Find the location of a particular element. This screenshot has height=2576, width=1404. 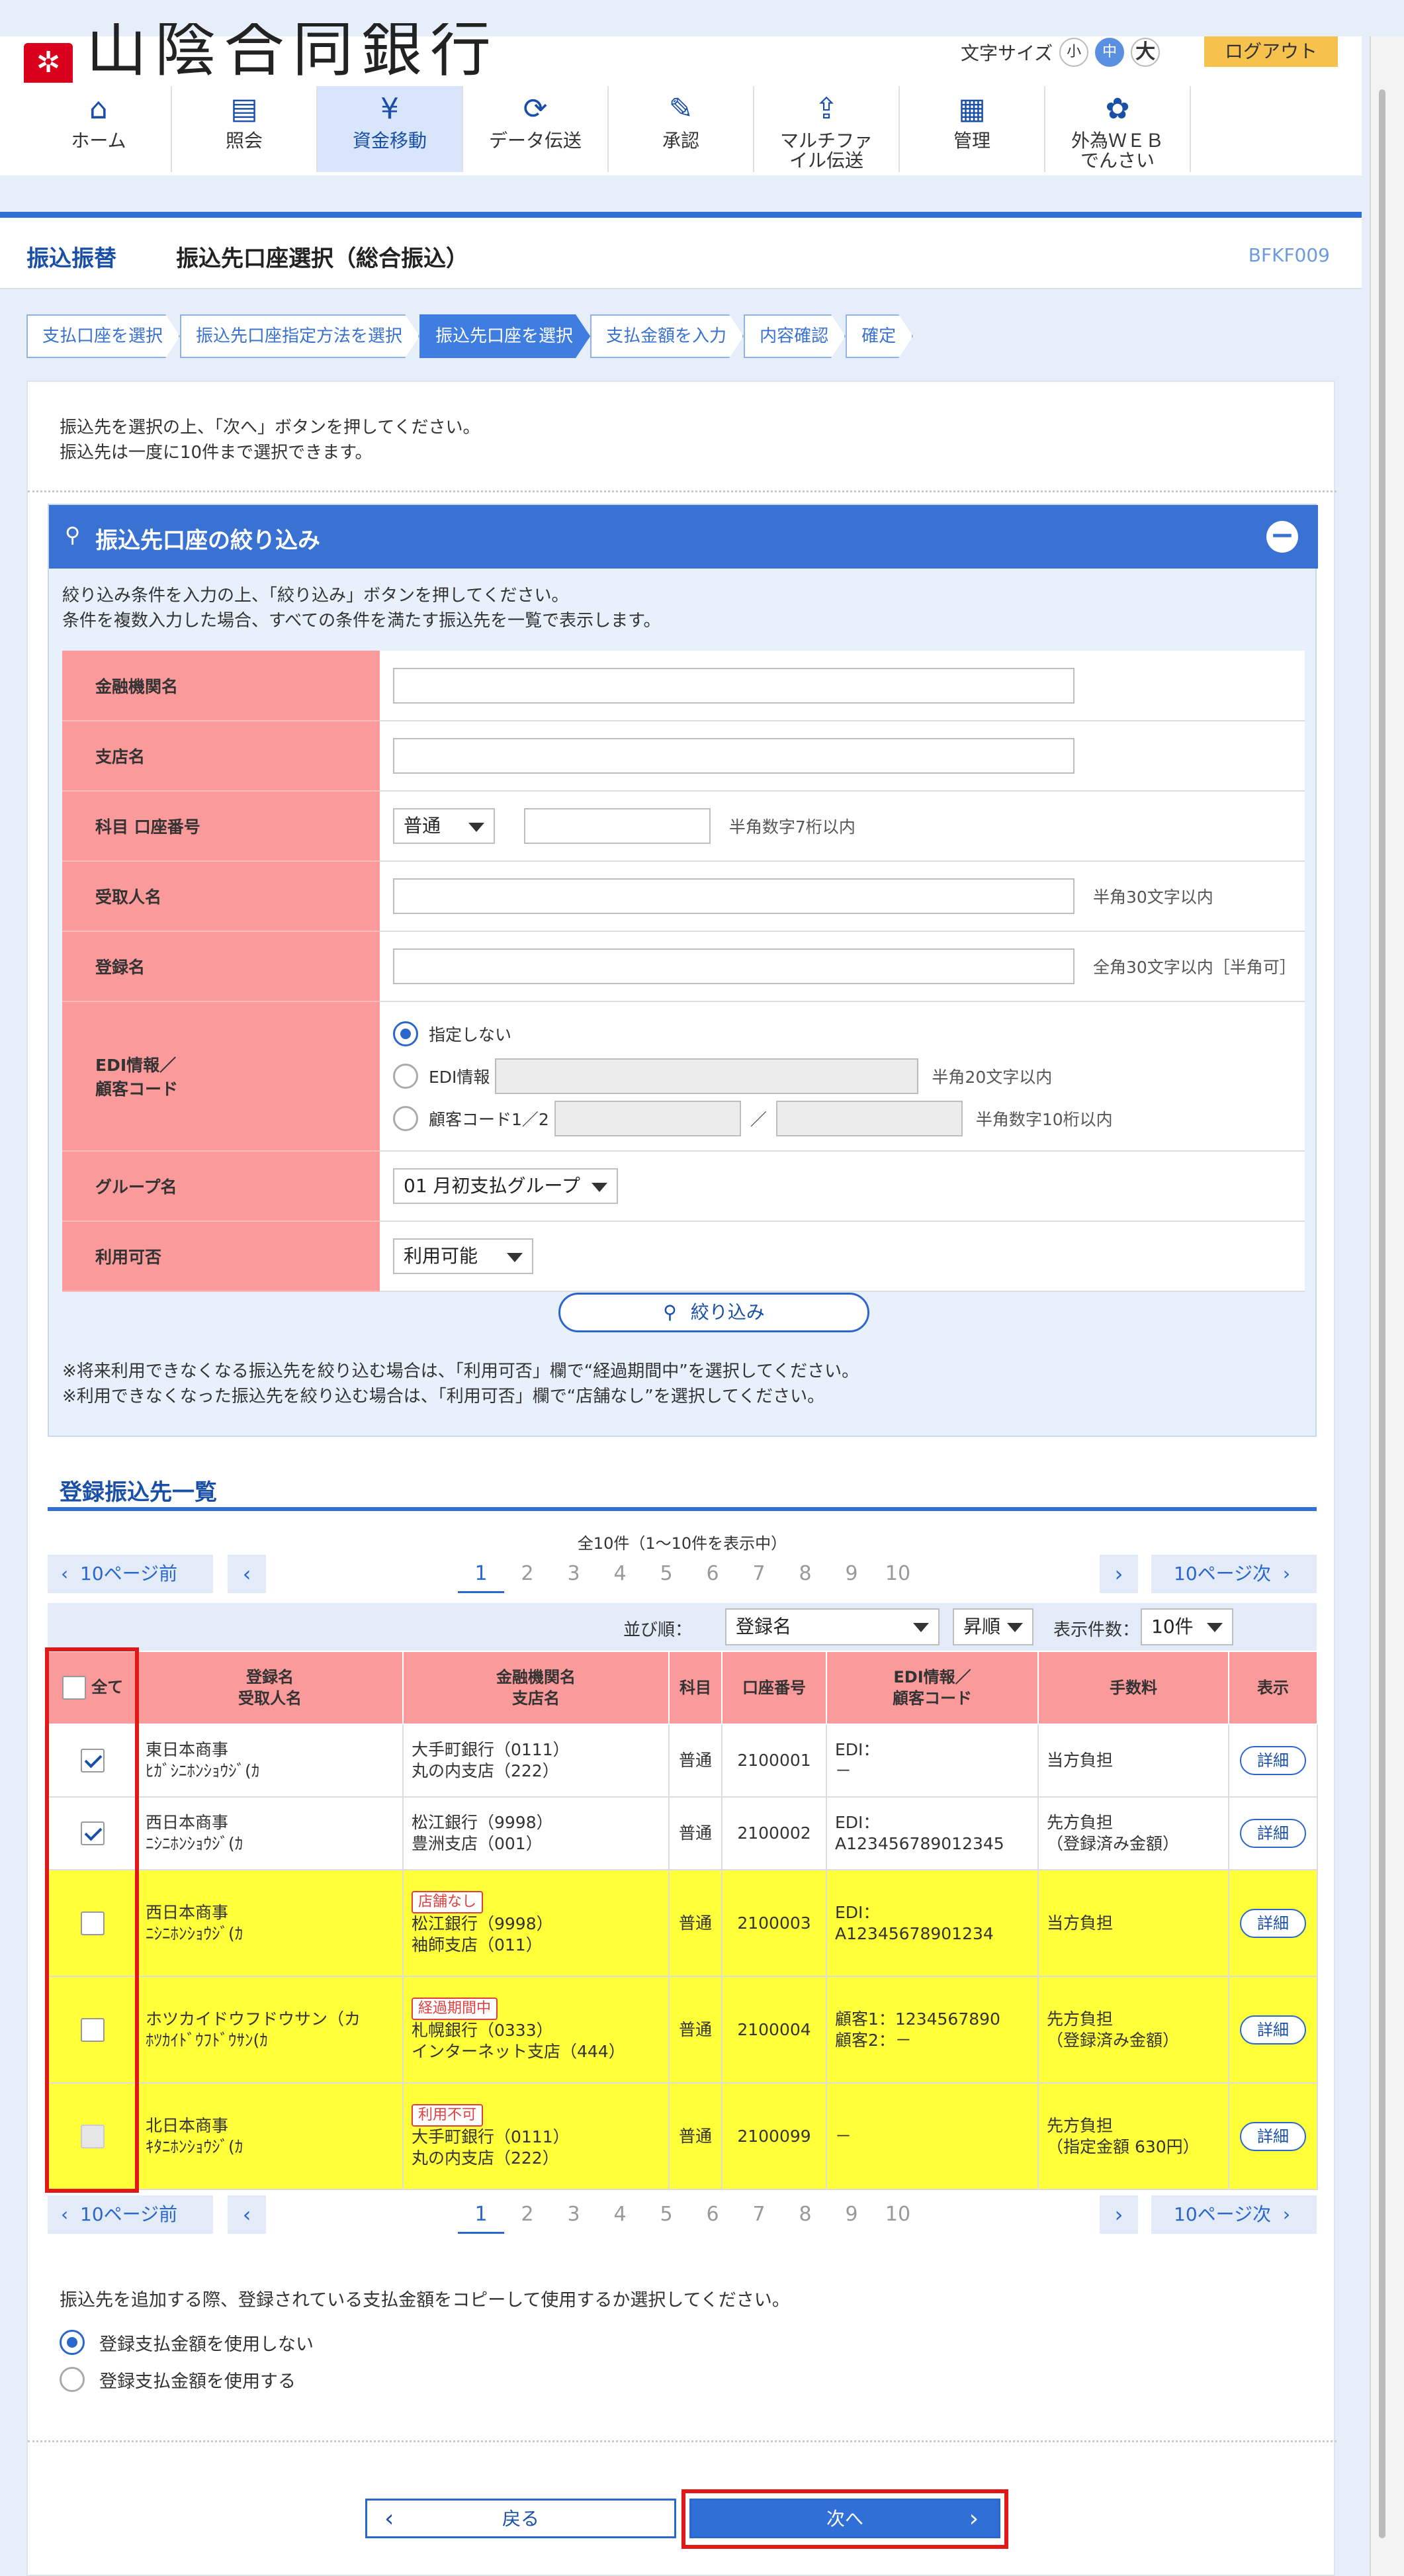

bank-name-input is located at coordinates (734, 685).